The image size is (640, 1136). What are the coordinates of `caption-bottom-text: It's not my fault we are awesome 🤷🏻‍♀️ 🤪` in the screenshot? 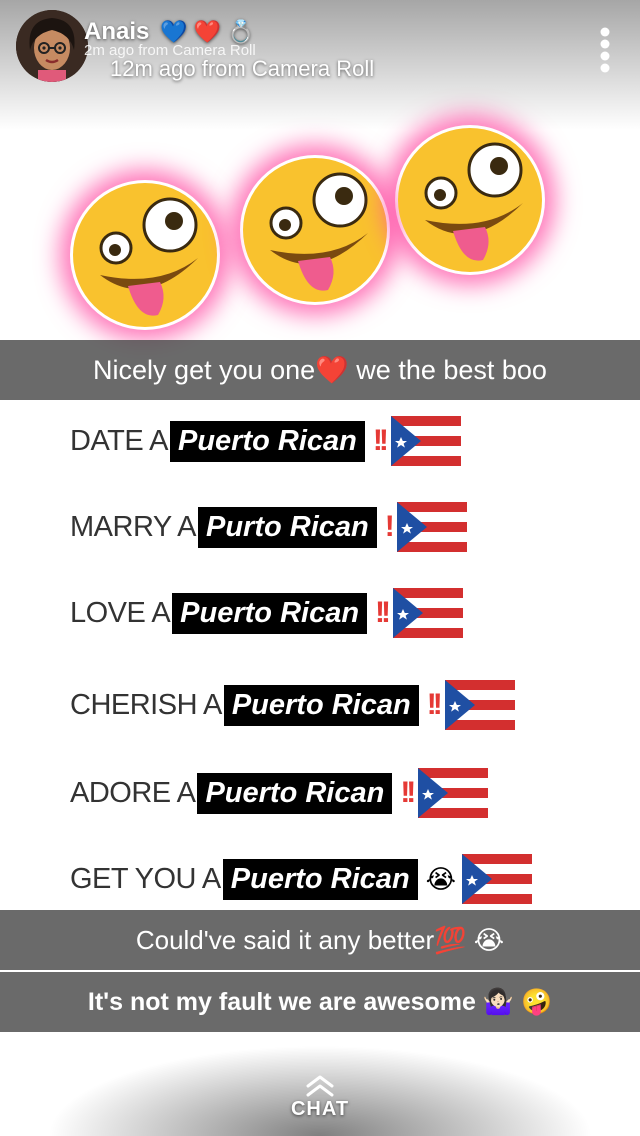 It's located at (320, 1001).